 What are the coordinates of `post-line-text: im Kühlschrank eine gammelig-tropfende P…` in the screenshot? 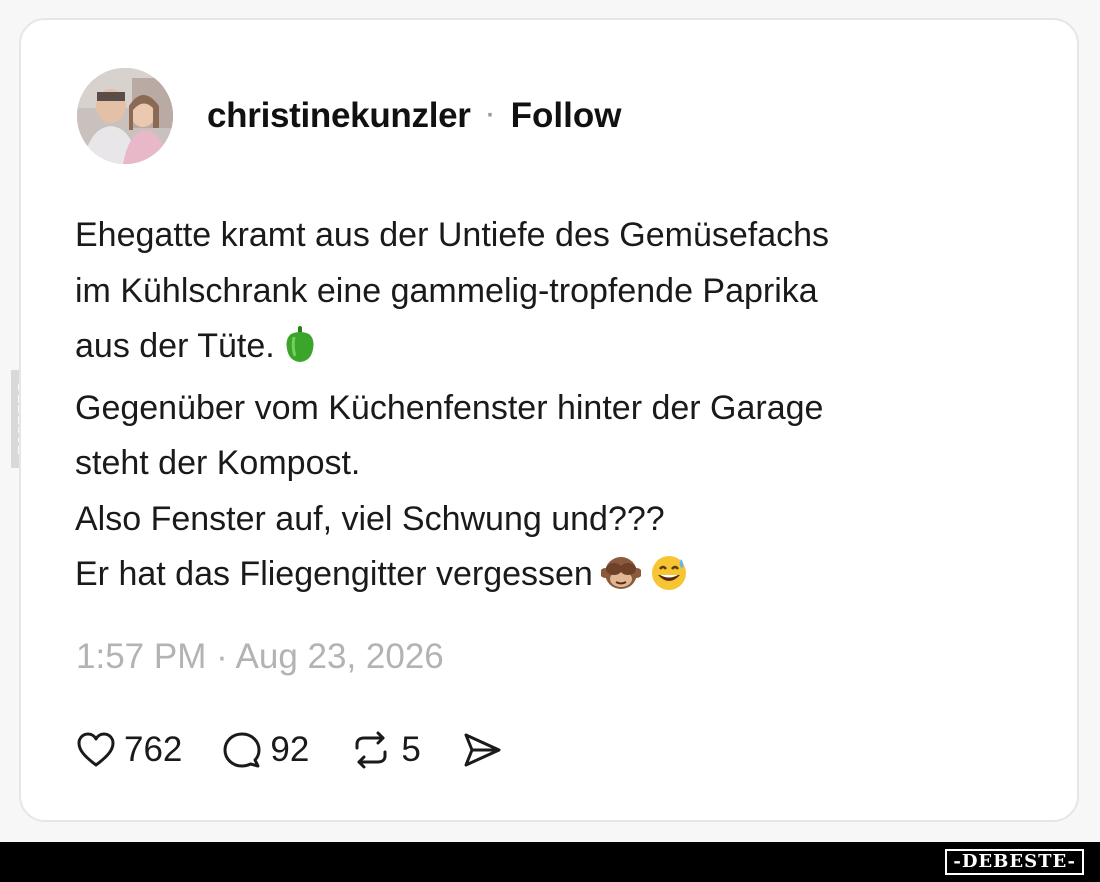 It's located at (446, 290).